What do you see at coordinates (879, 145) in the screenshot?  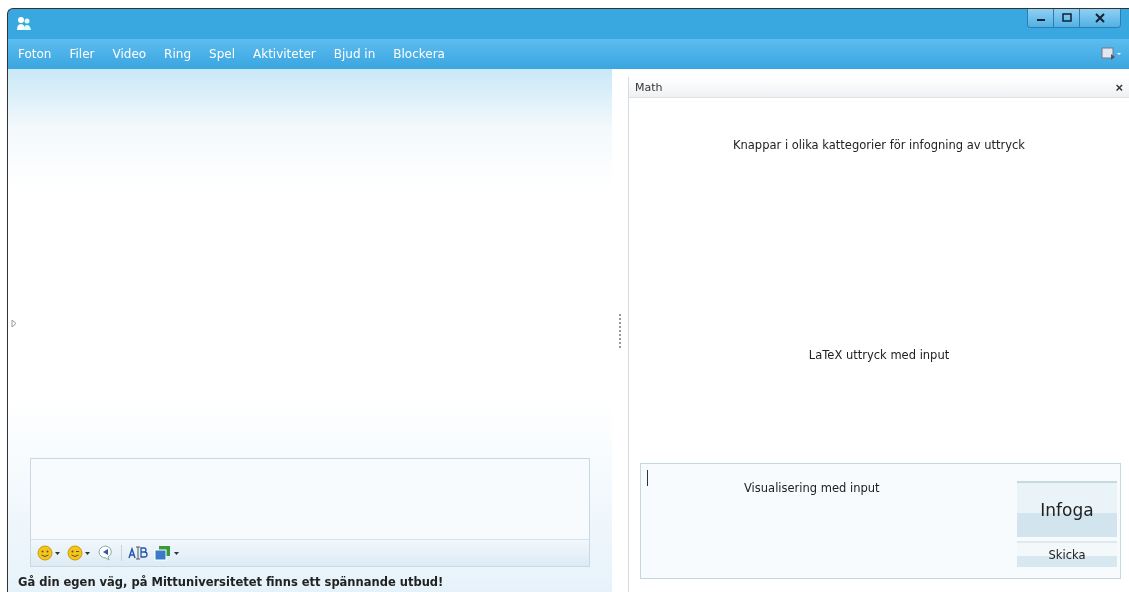 I see `placeholder-text: Knappar i olika kattegorier för infogning av uttryck` at bounding box center [879, 145].